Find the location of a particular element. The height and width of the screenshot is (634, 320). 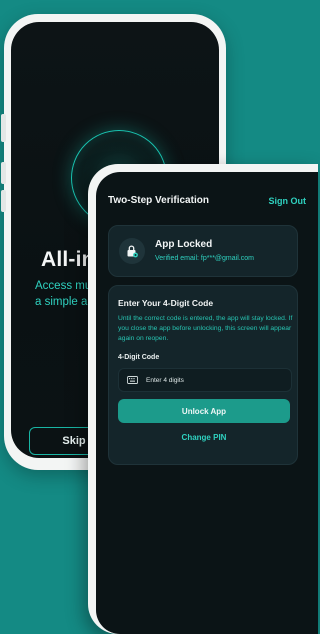

lock-badge is located at coordinates (132, 251).